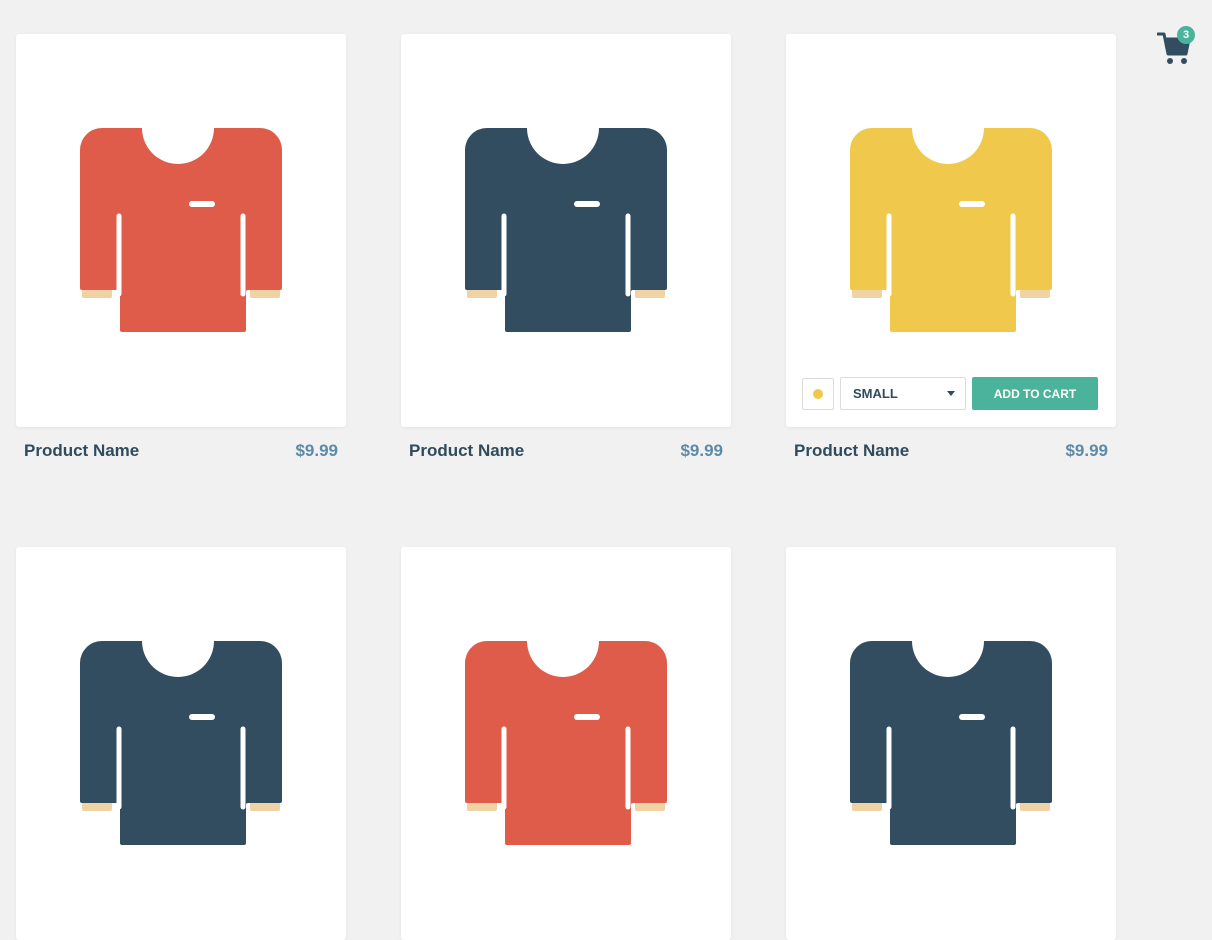 This screenshot has height=940, width=1212. I want to click on cart-button: 3, so click(1176, 47).